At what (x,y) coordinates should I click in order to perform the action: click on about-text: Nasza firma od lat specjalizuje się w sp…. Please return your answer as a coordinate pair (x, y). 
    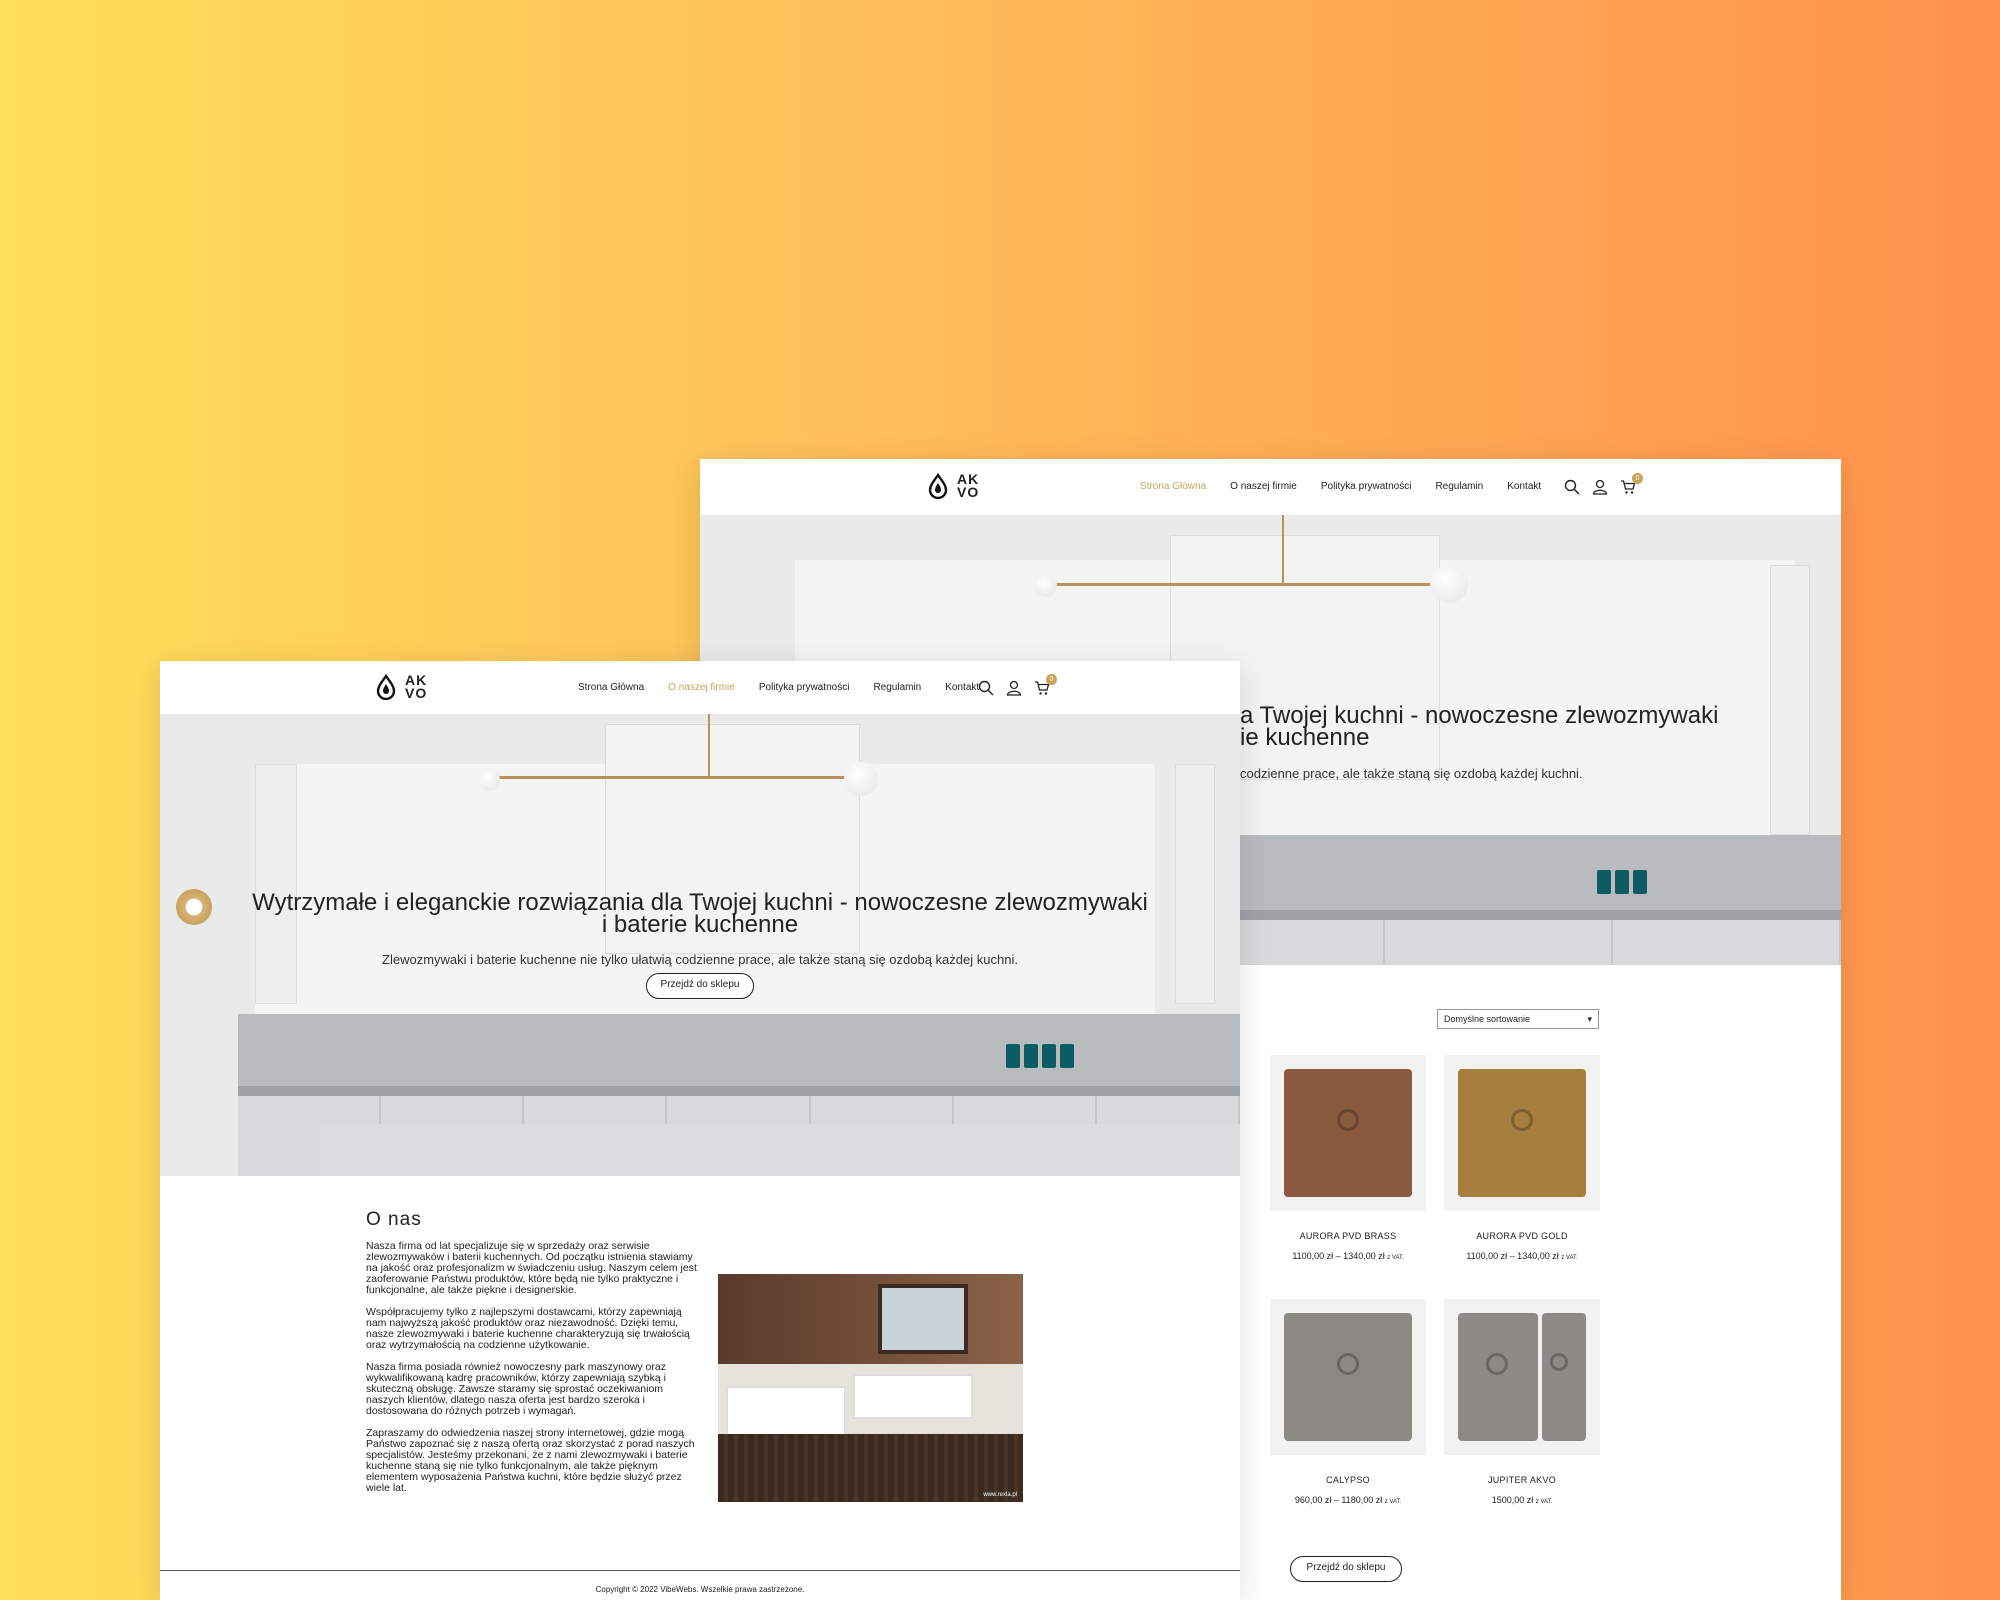
    Looking at the image, I should click on (533, 1373).